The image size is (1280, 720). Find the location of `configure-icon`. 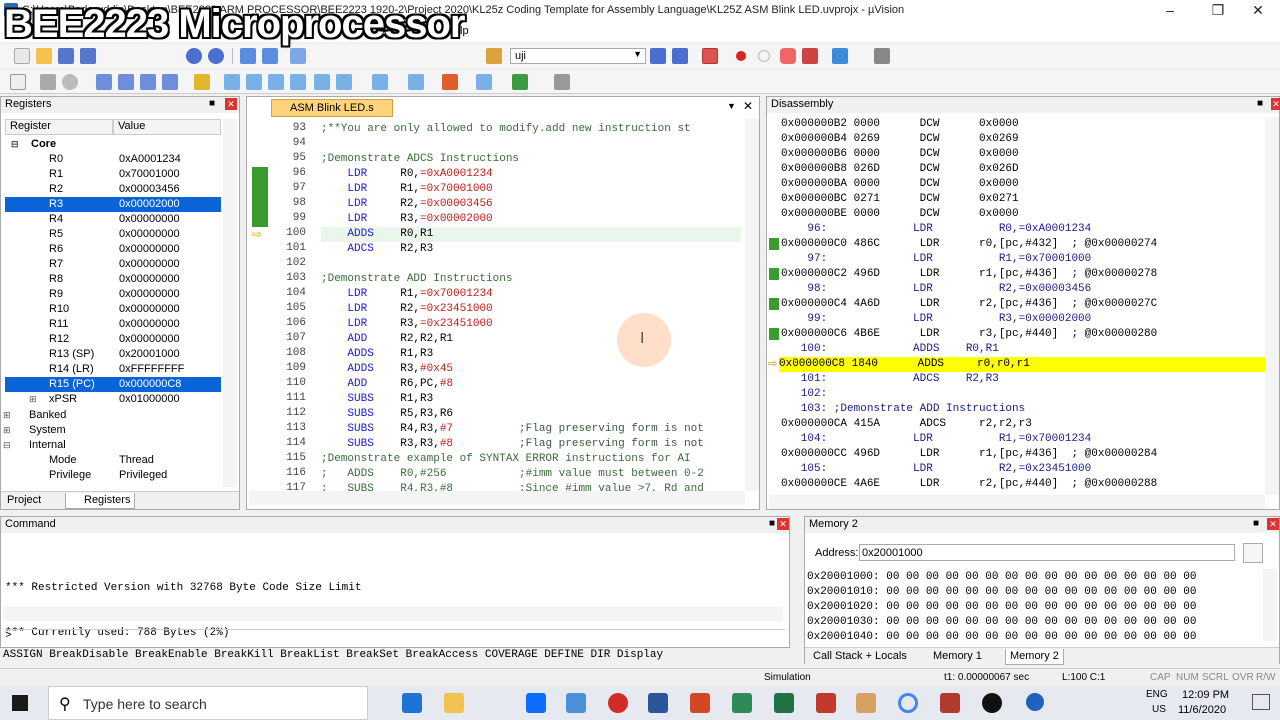

configure-icon is located at coordinates (882, 56).